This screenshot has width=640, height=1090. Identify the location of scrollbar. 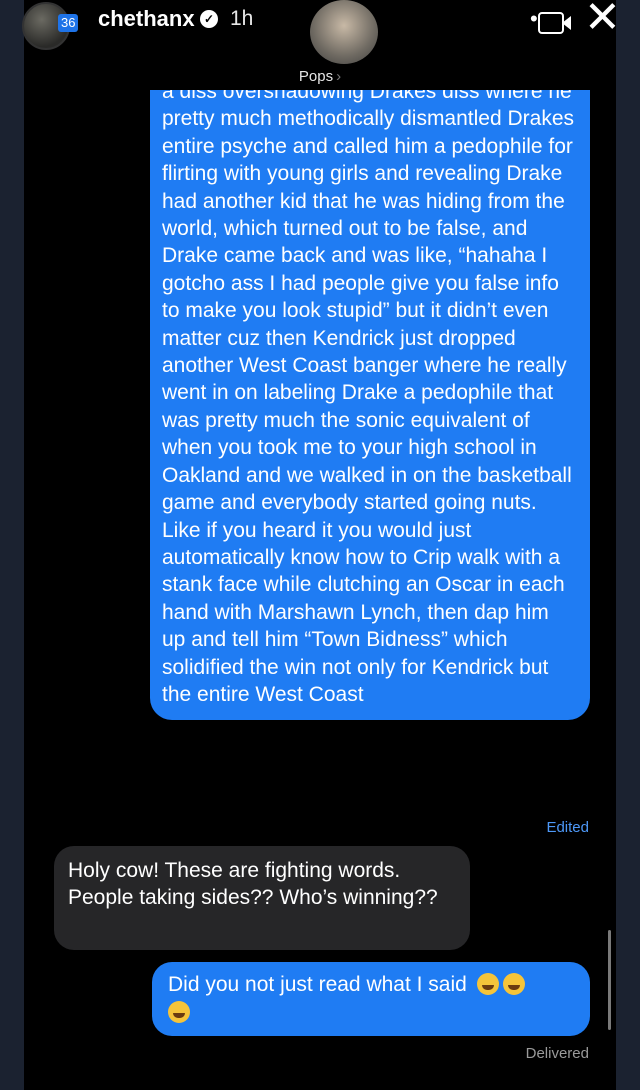
(609, 980).